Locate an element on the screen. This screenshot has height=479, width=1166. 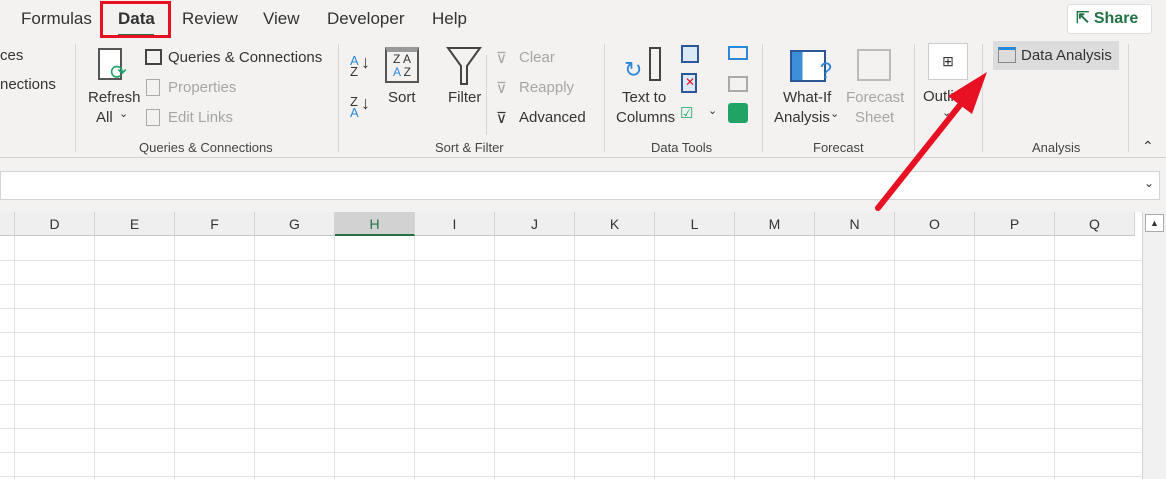
tab-developer: Developer is located at coordinates (366, 19).